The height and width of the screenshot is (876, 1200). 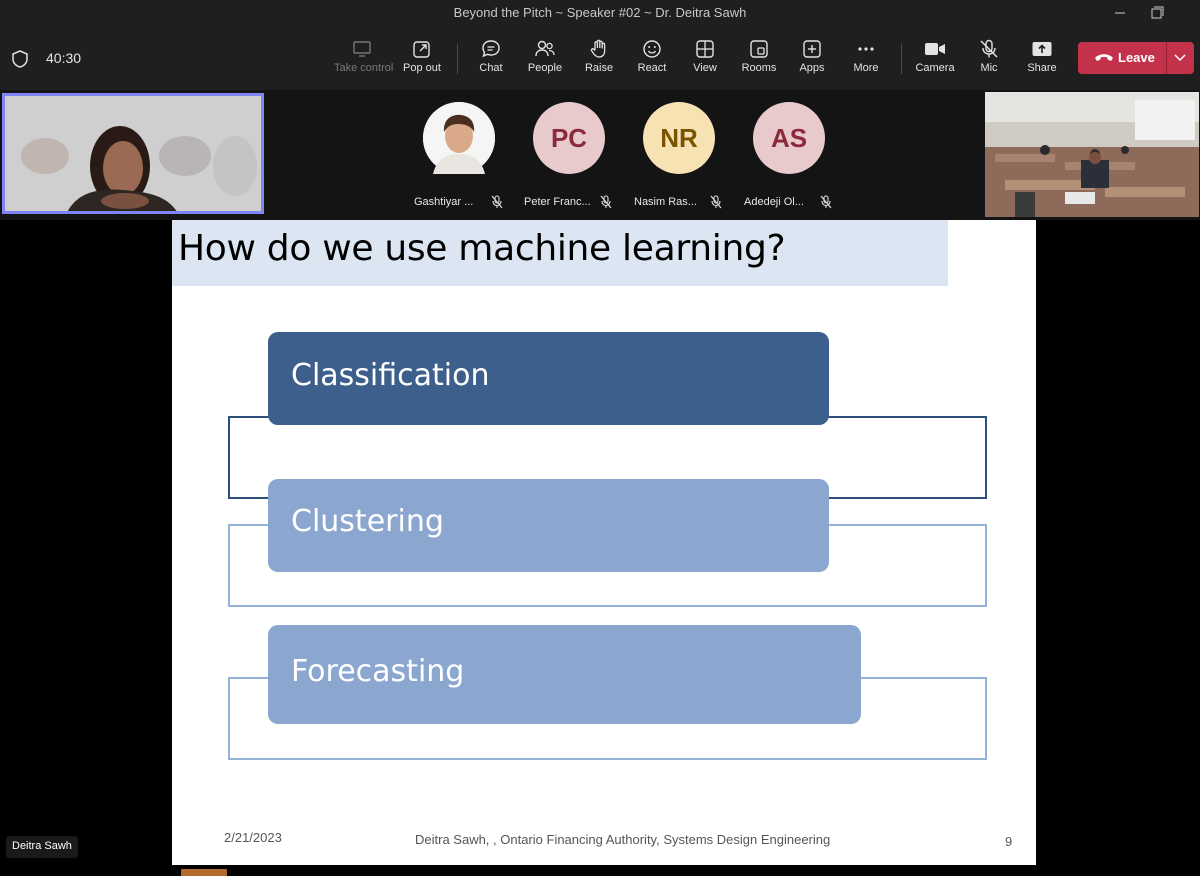 What do you see at coordinates (545, 48) in the screenshot?
I see `people-icon` at bounding box center [545, 48].